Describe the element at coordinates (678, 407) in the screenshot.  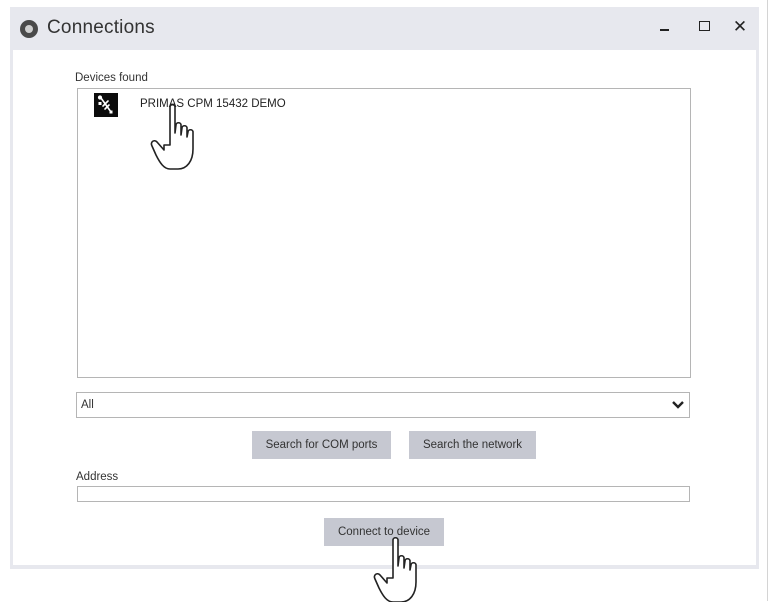
I see `chevron-down-icon` at that location.